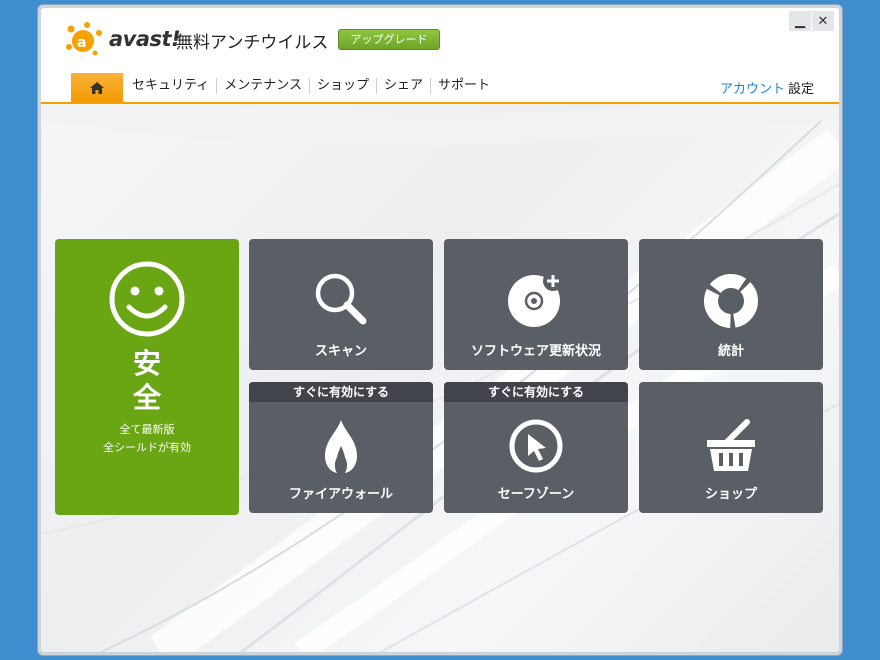 The image size is (880, 660). I want to click on status-title-line1: 安, so click(146, 363).